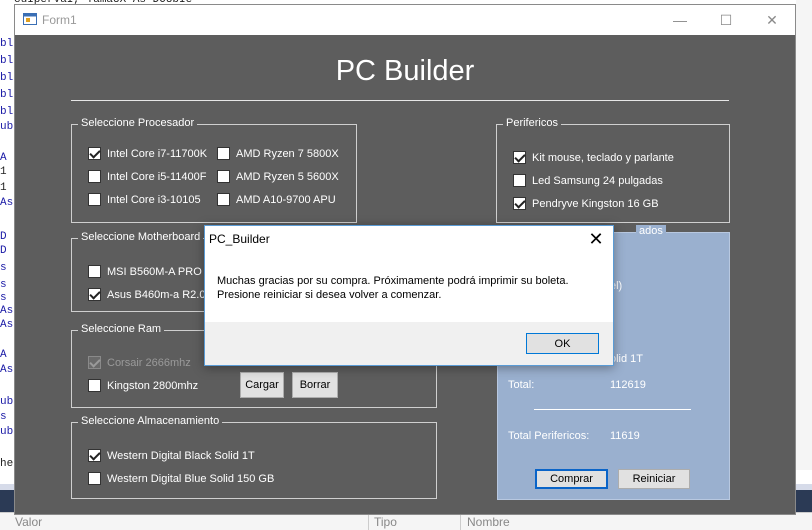  Describe the element at coordinates (181, 455) in the screenshot. I see `storage-option-label: Western Digital Black Solid 1T` at that location.